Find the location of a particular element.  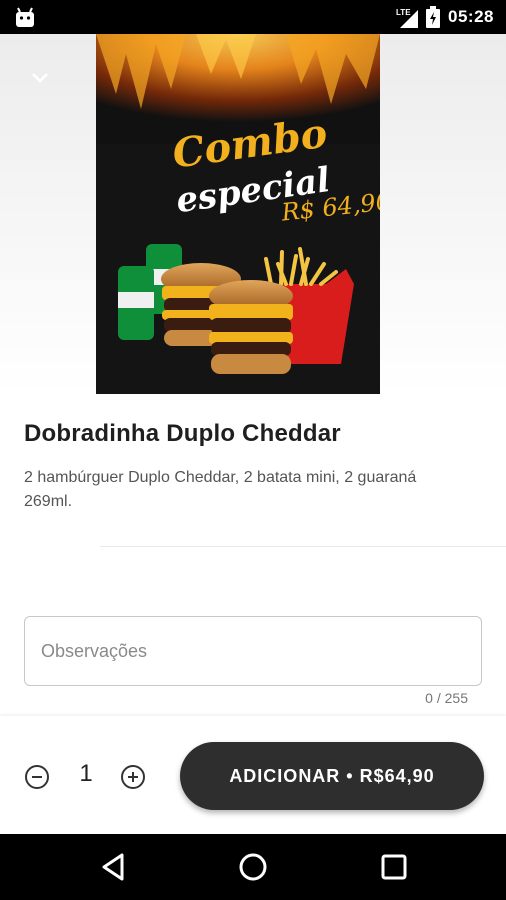

network-type: LTE is located at coordinates (403, 12).